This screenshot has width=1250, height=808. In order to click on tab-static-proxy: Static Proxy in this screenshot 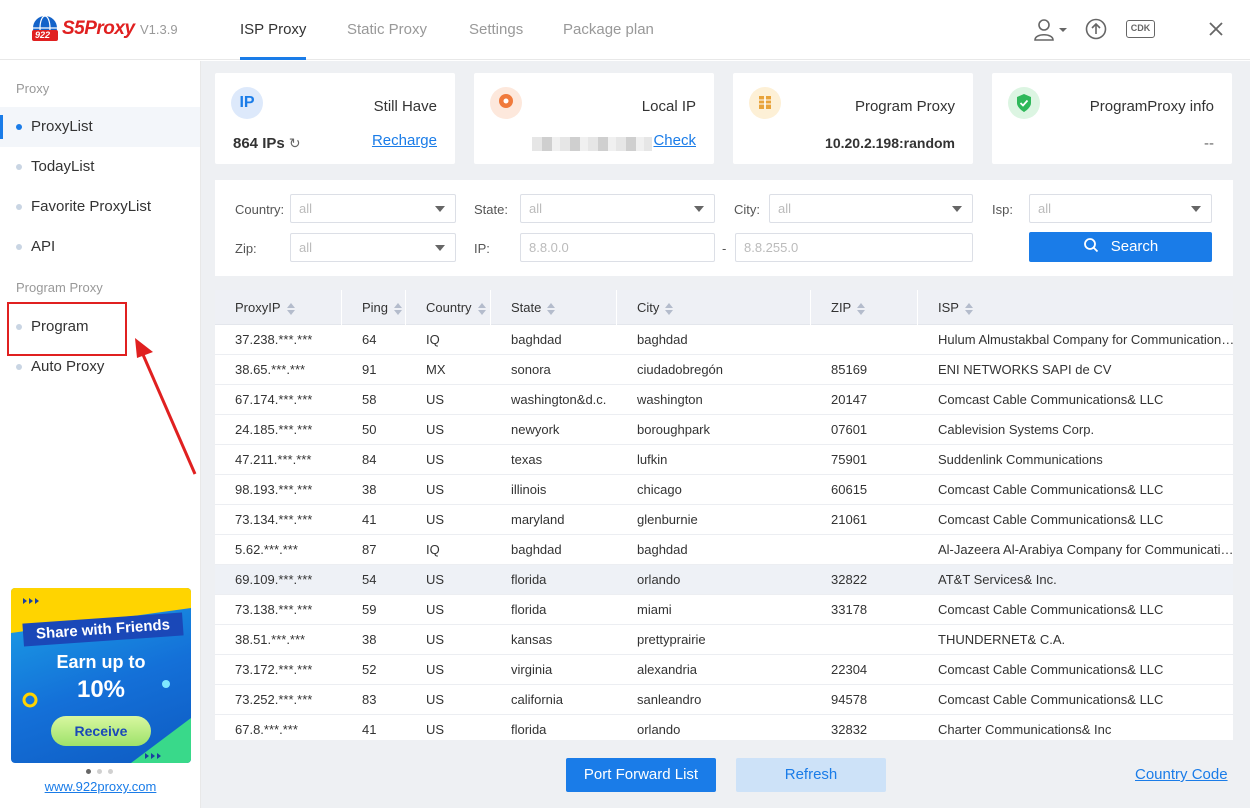, I will do `click(387, 30)`.